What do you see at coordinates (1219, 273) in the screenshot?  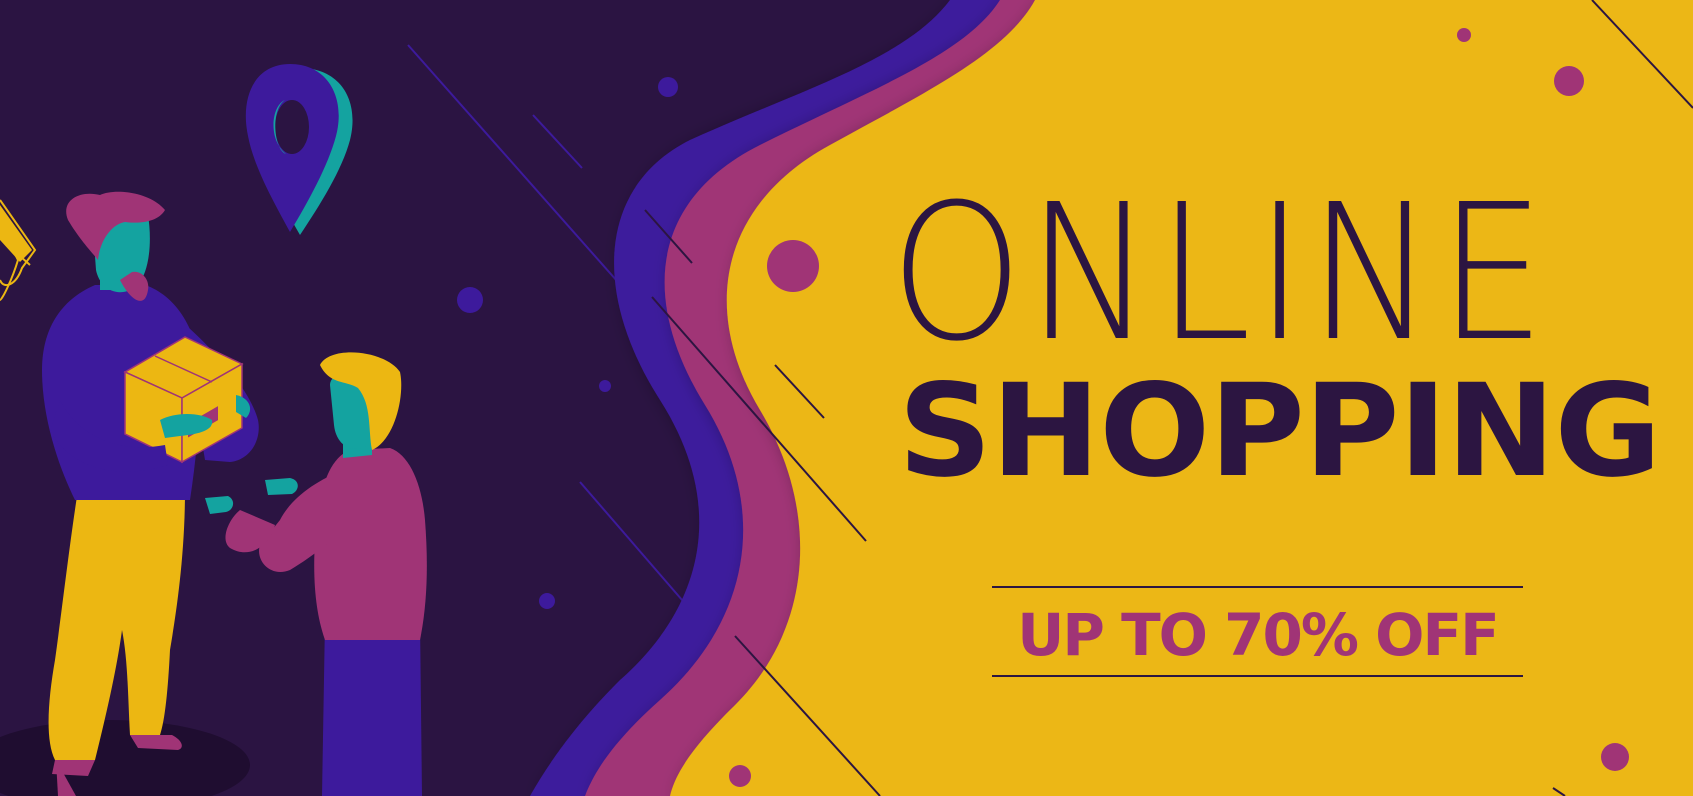 I see `headline-online: ONLINE` at bounding box center [1219, 273].